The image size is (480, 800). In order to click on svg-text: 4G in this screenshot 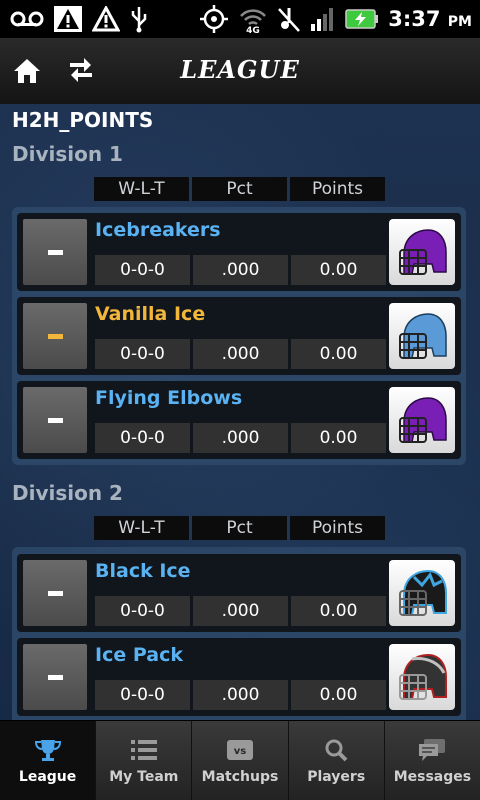, I will do `click(253, 30)`.